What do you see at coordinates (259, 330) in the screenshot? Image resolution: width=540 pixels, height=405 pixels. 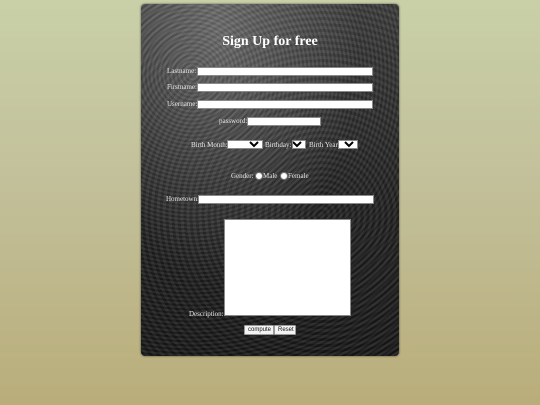 I see `compute-button: compute` at bounding box center [259, 330].